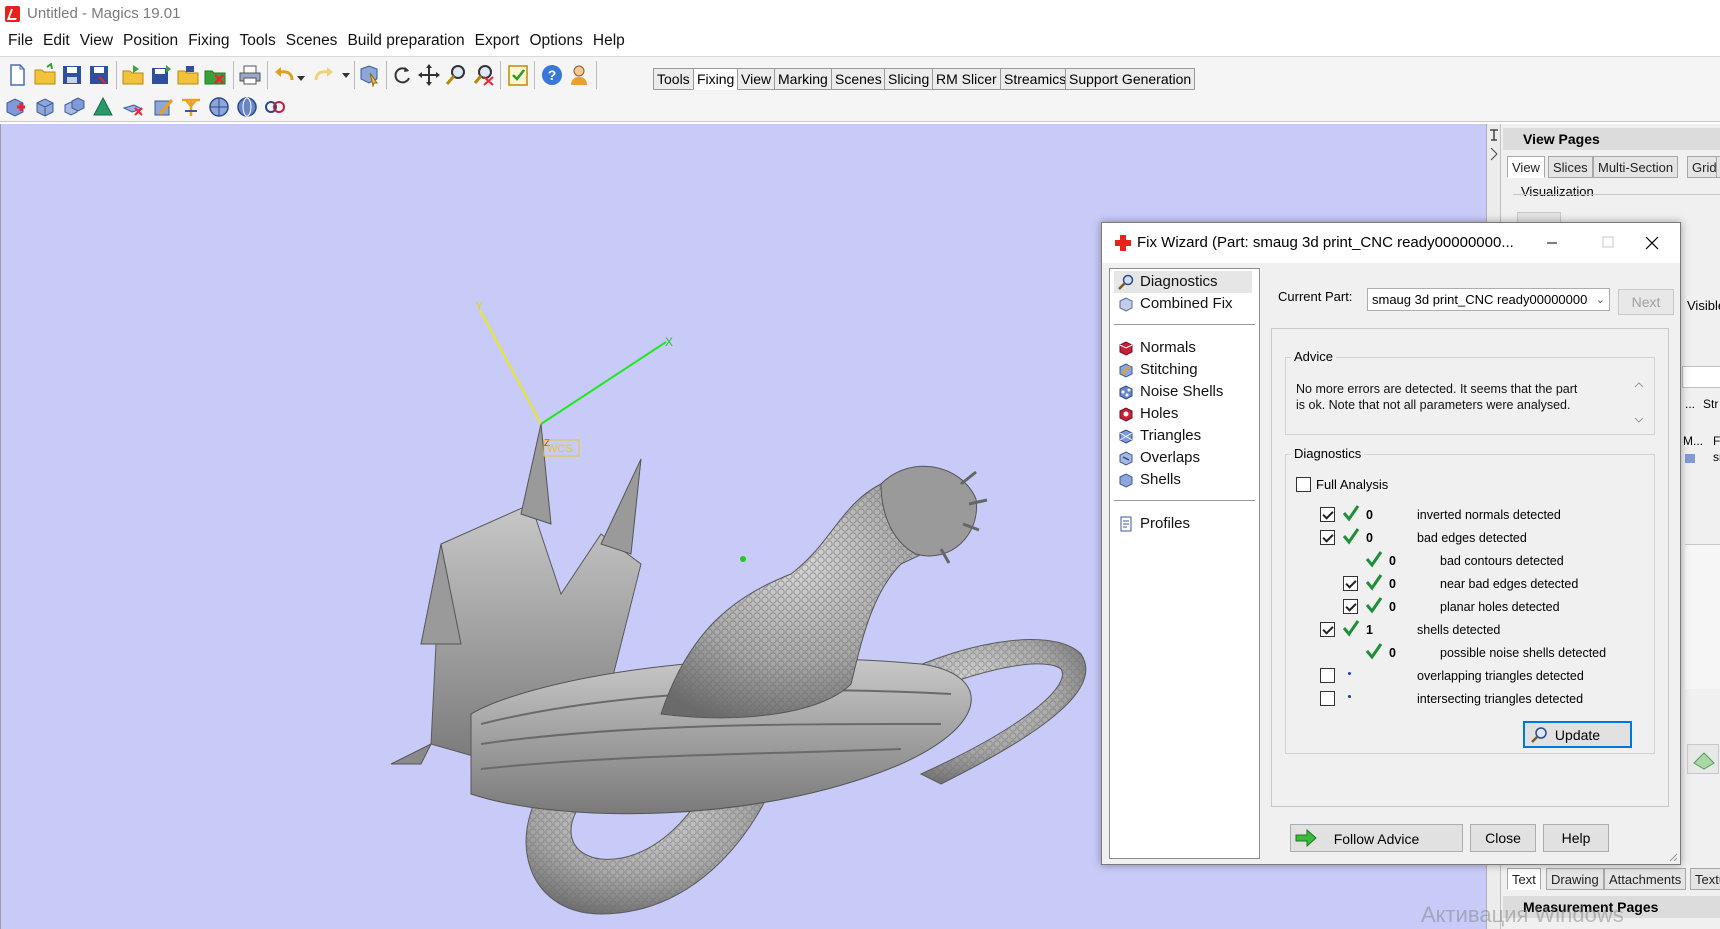 This screenshot has width=1720, height=929. What do you see at coordinates (803, 79) in the screenshot?
I see `toolbar-tab-marking: Marking` at bounding box center [803, 79].